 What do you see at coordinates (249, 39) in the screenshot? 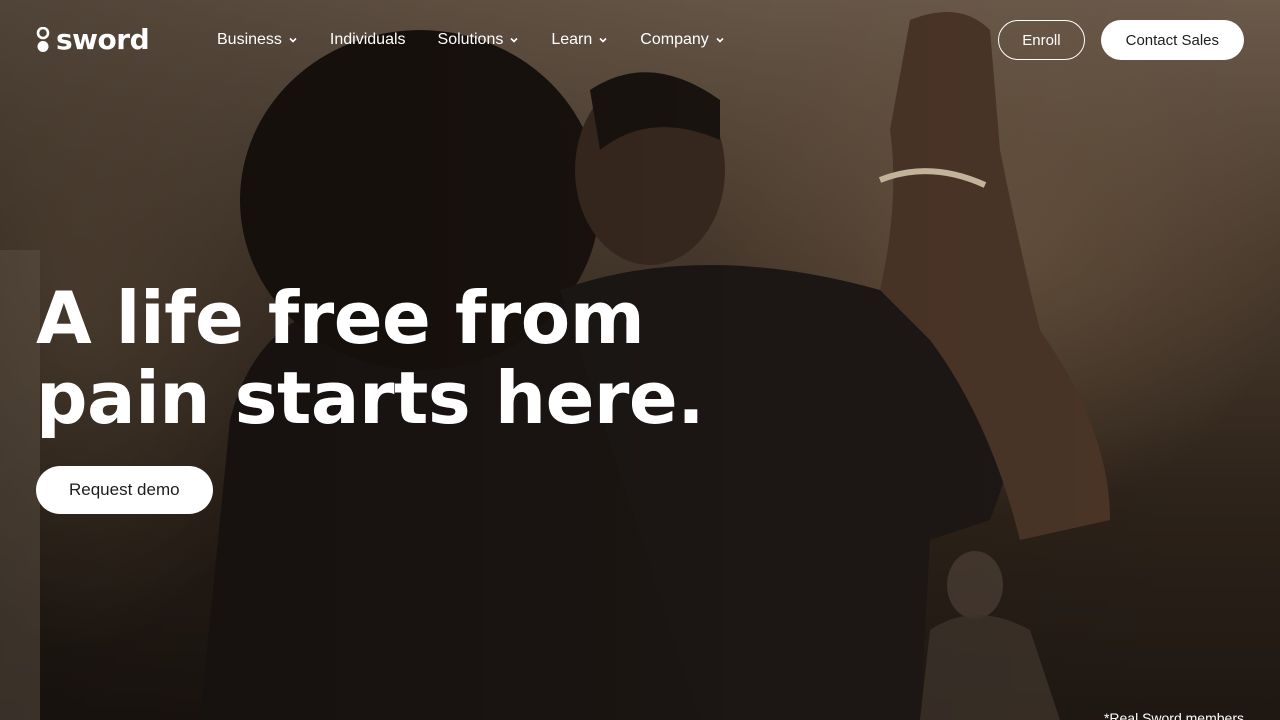
I see `nav-item-label: Business` at bounding box center [249, 39].